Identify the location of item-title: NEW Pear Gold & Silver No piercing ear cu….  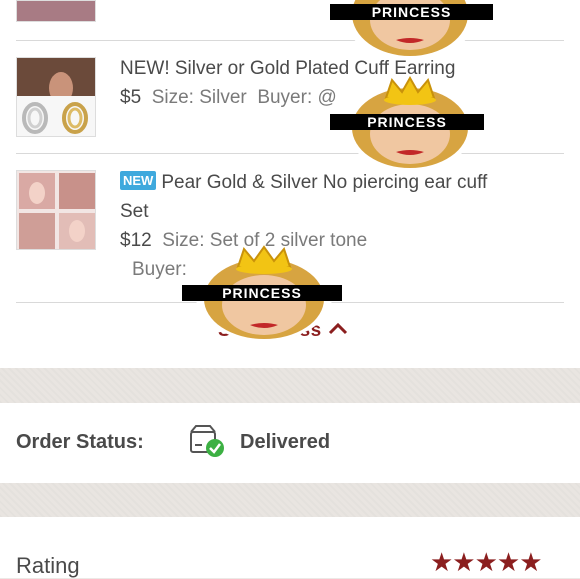
(303, 183).